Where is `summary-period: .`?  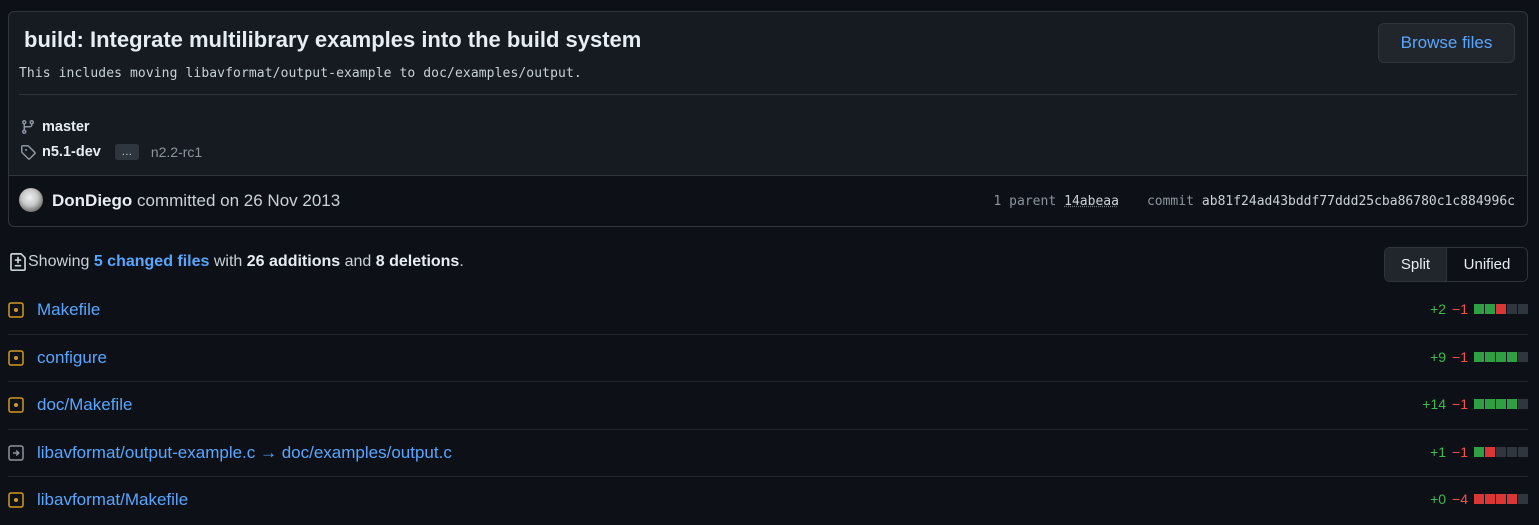 summary-period: . is located at coordinates (461, 261).